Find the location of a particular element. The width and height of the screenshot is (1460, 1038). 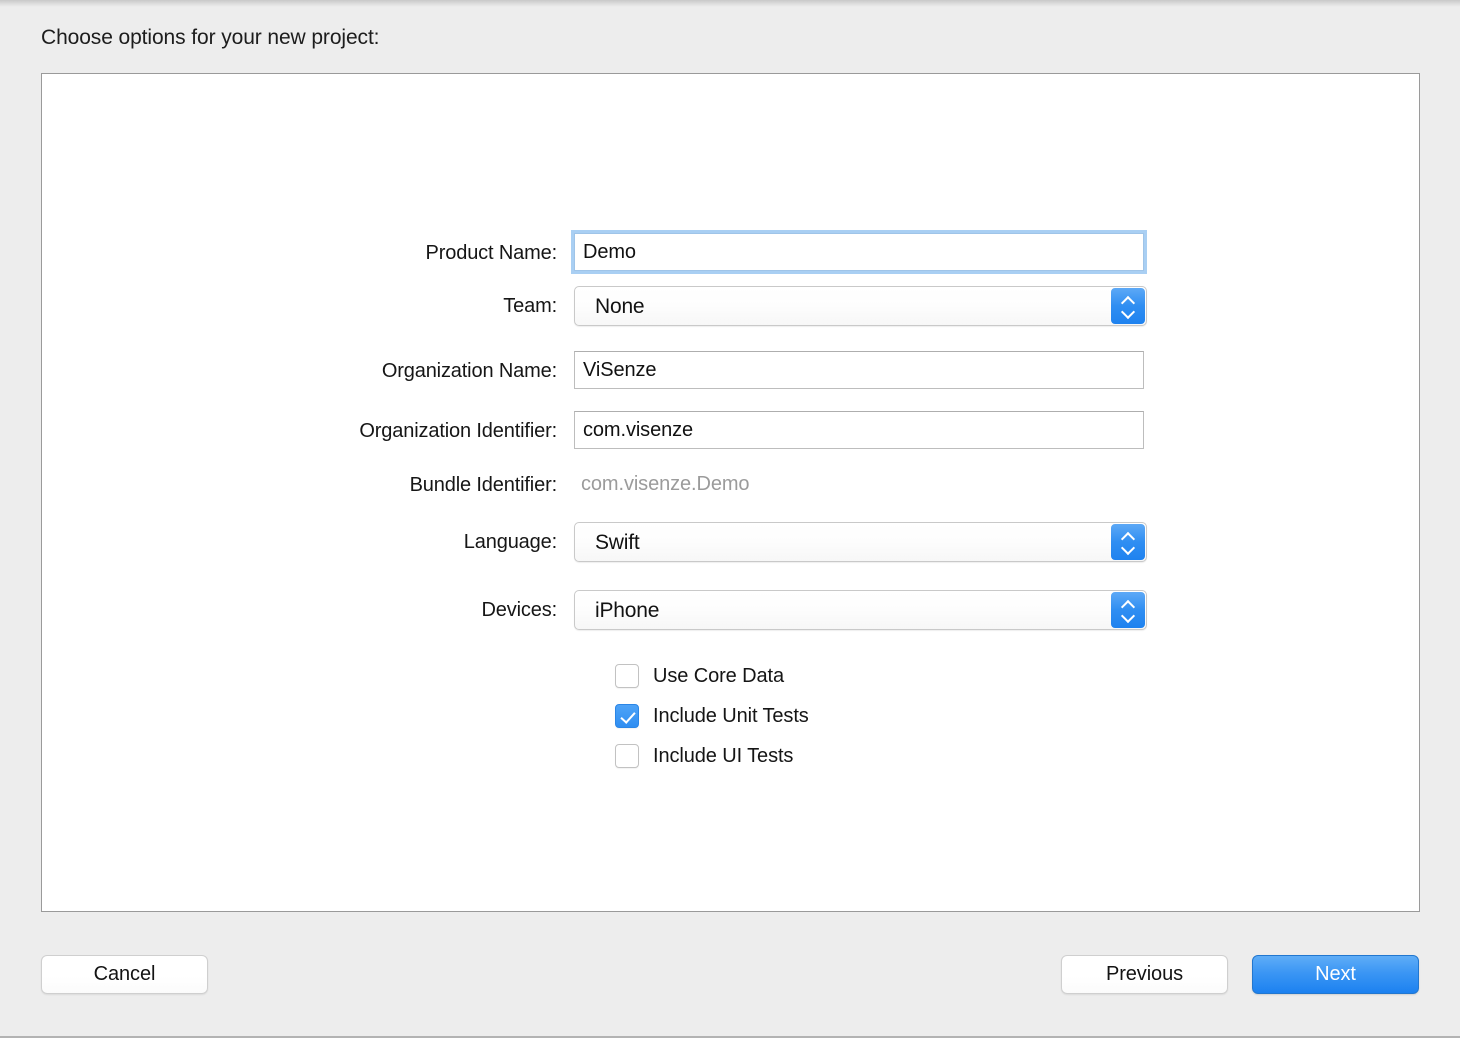

form-row-team: Team: None is located at coordinates (730, 306).